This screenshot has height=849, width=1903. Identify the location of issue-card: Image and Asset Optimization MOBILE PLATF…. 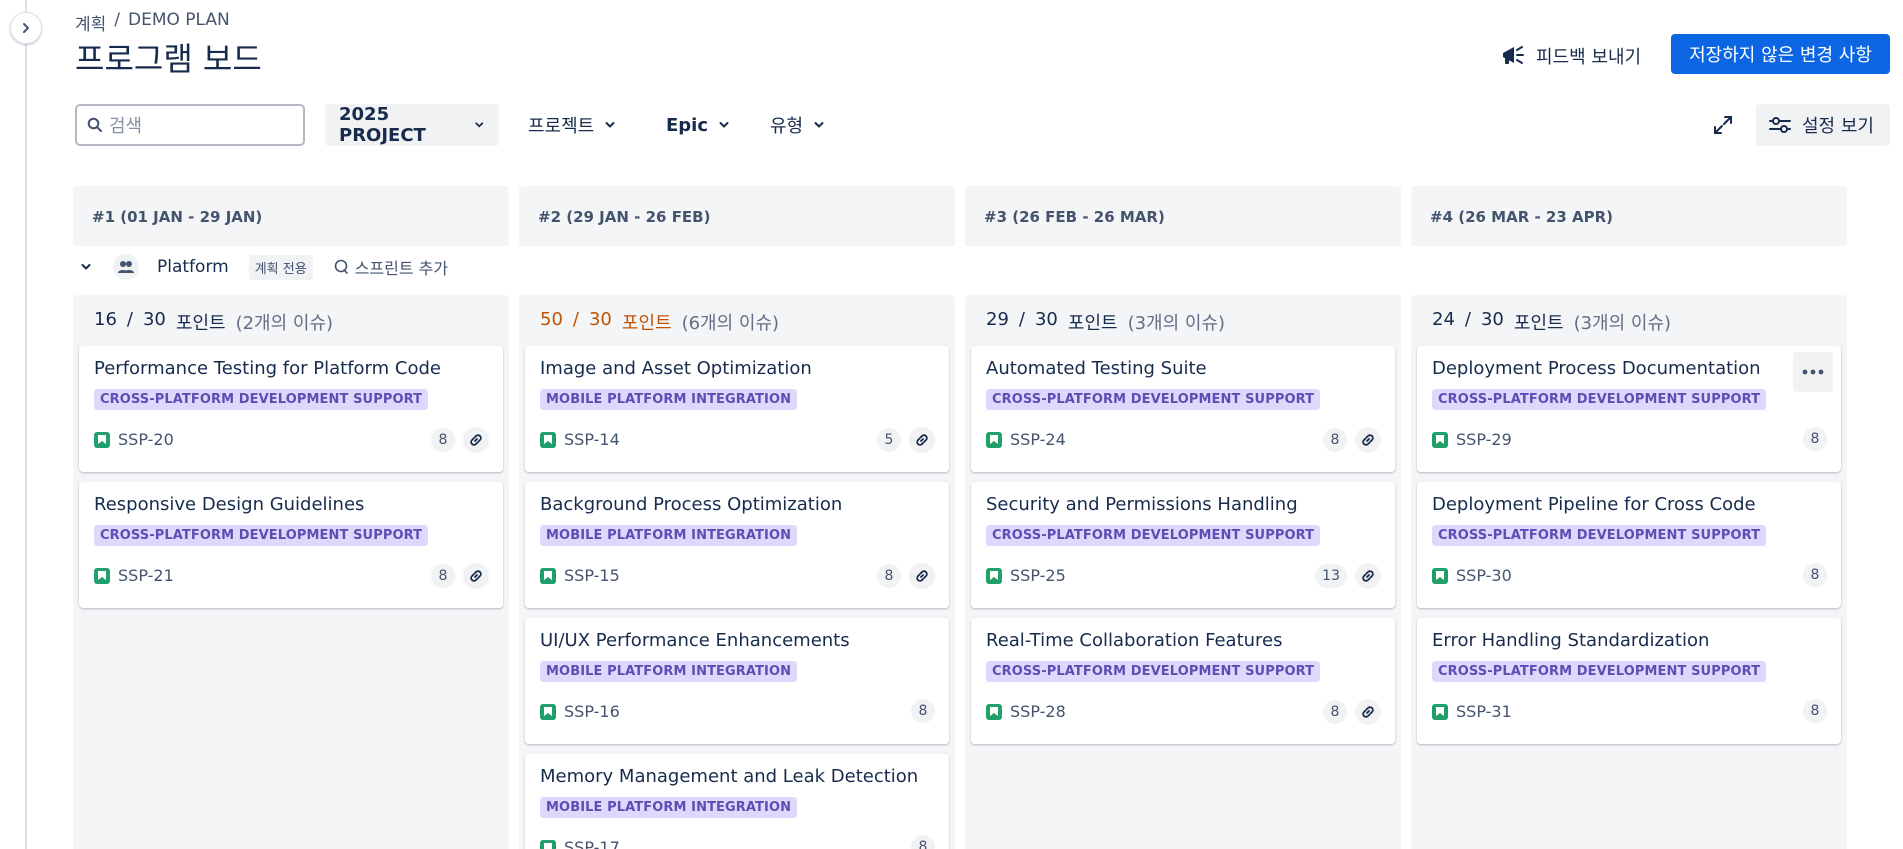
(737, 409).